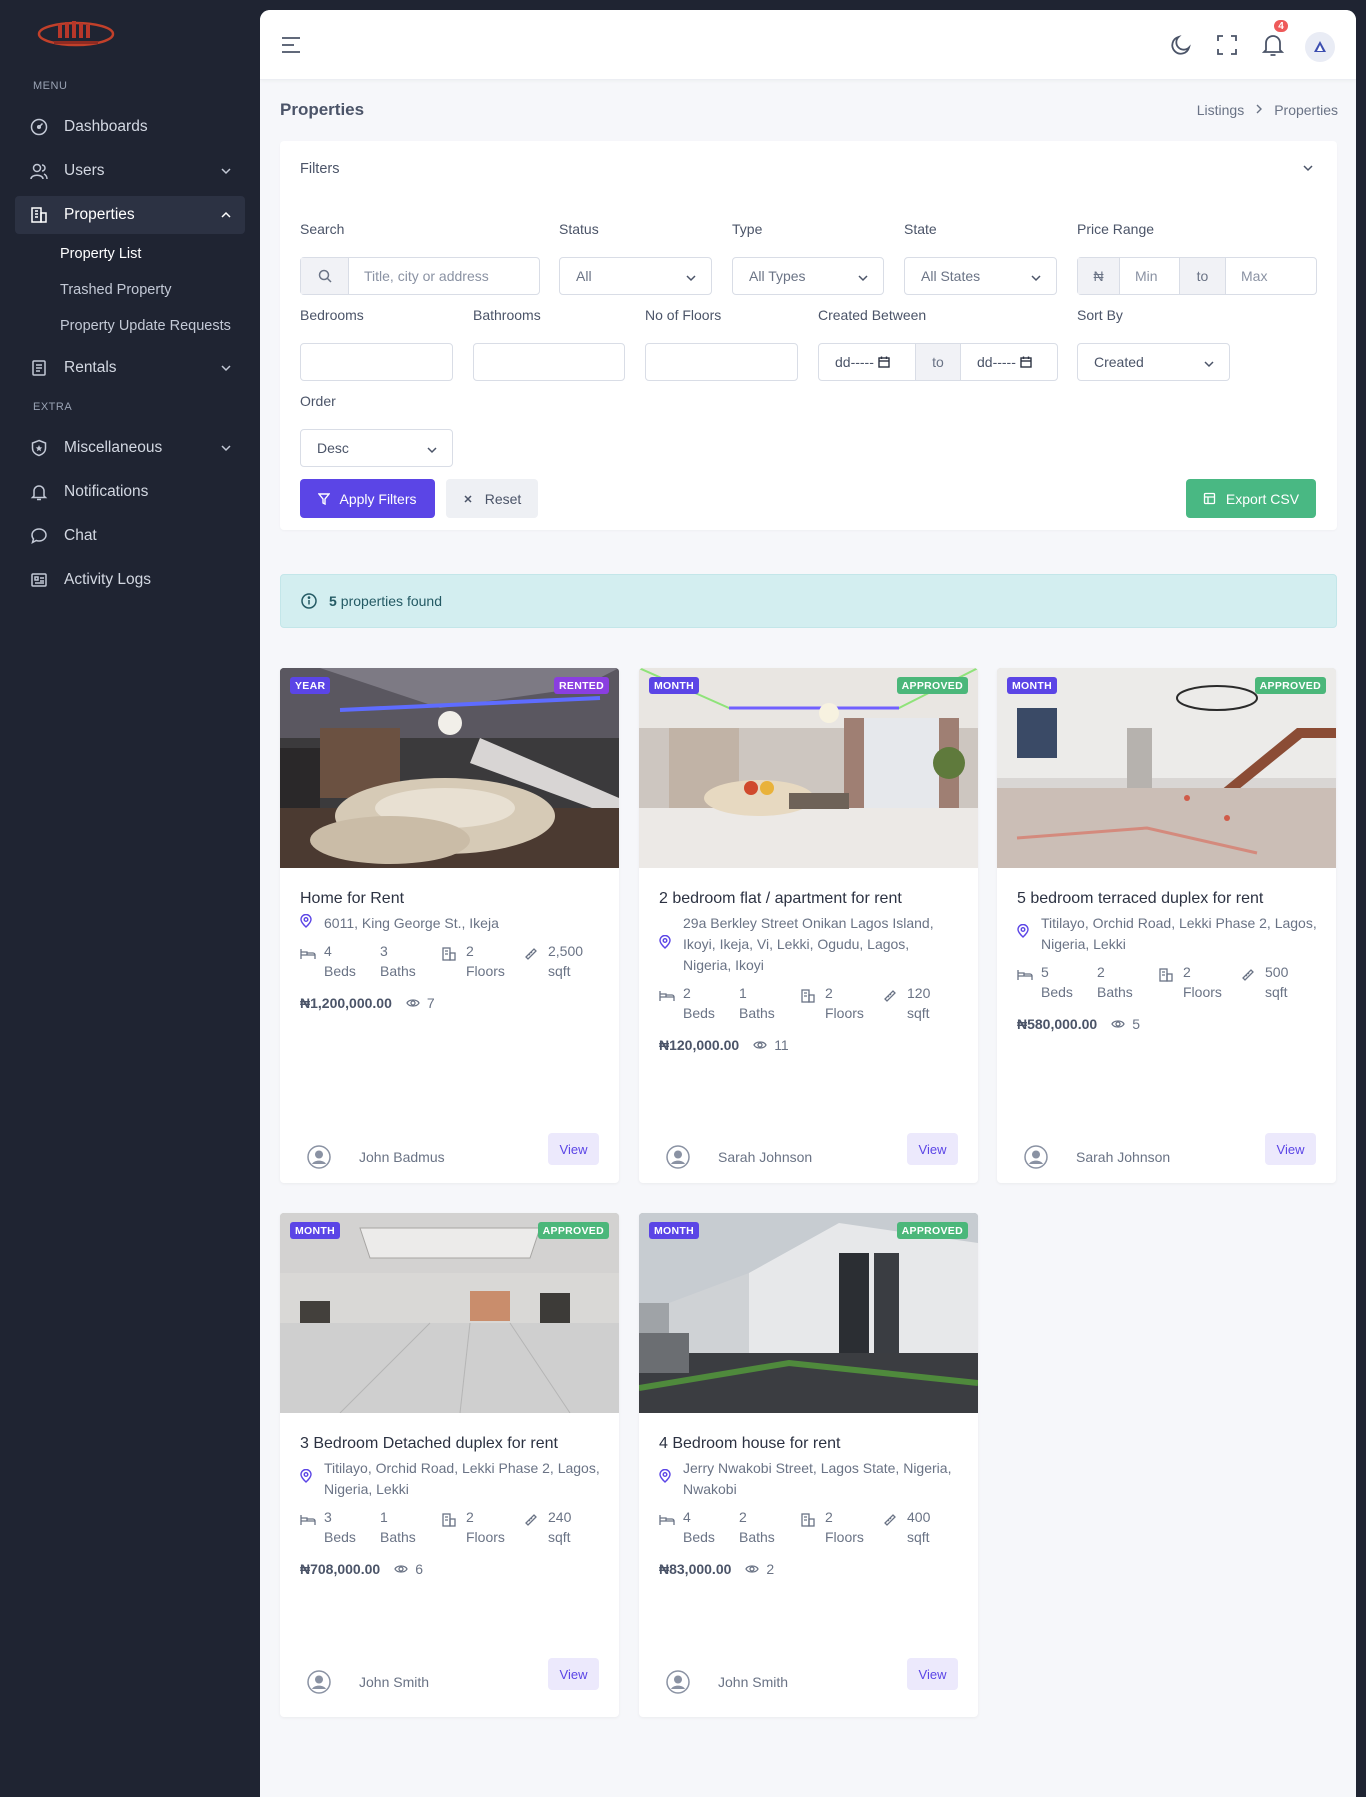 The image size is (1366, 1797). Describe the element at coordinates (1202, 276) in the screenshot. I see `price-to-addon: to` at that location.